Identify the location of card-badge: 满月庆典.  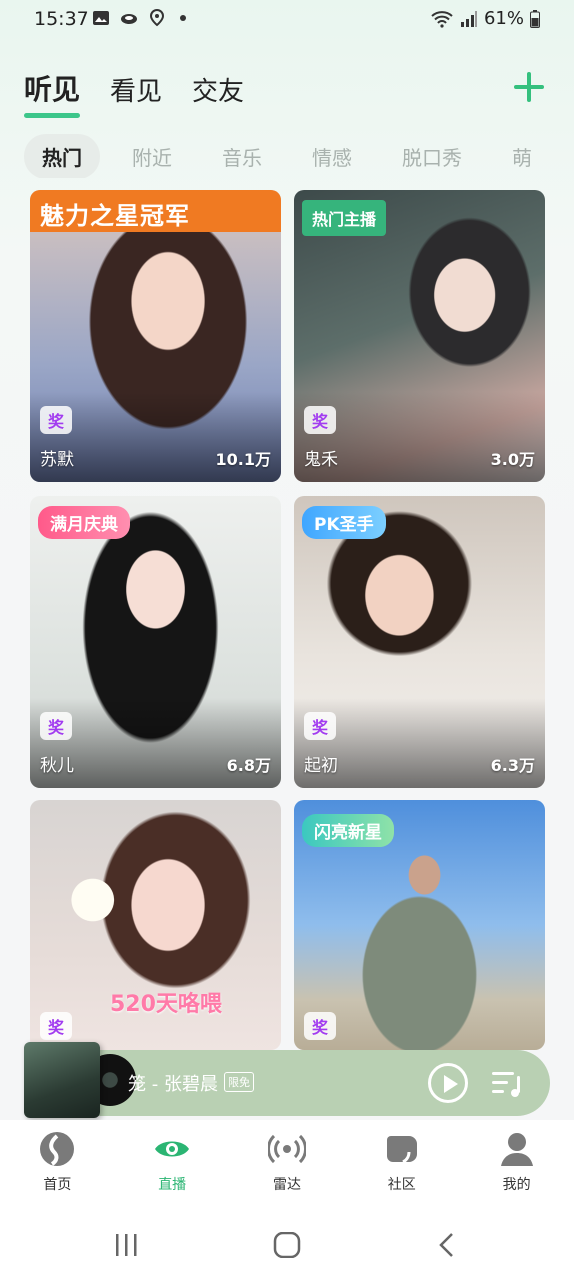
(84, 522).